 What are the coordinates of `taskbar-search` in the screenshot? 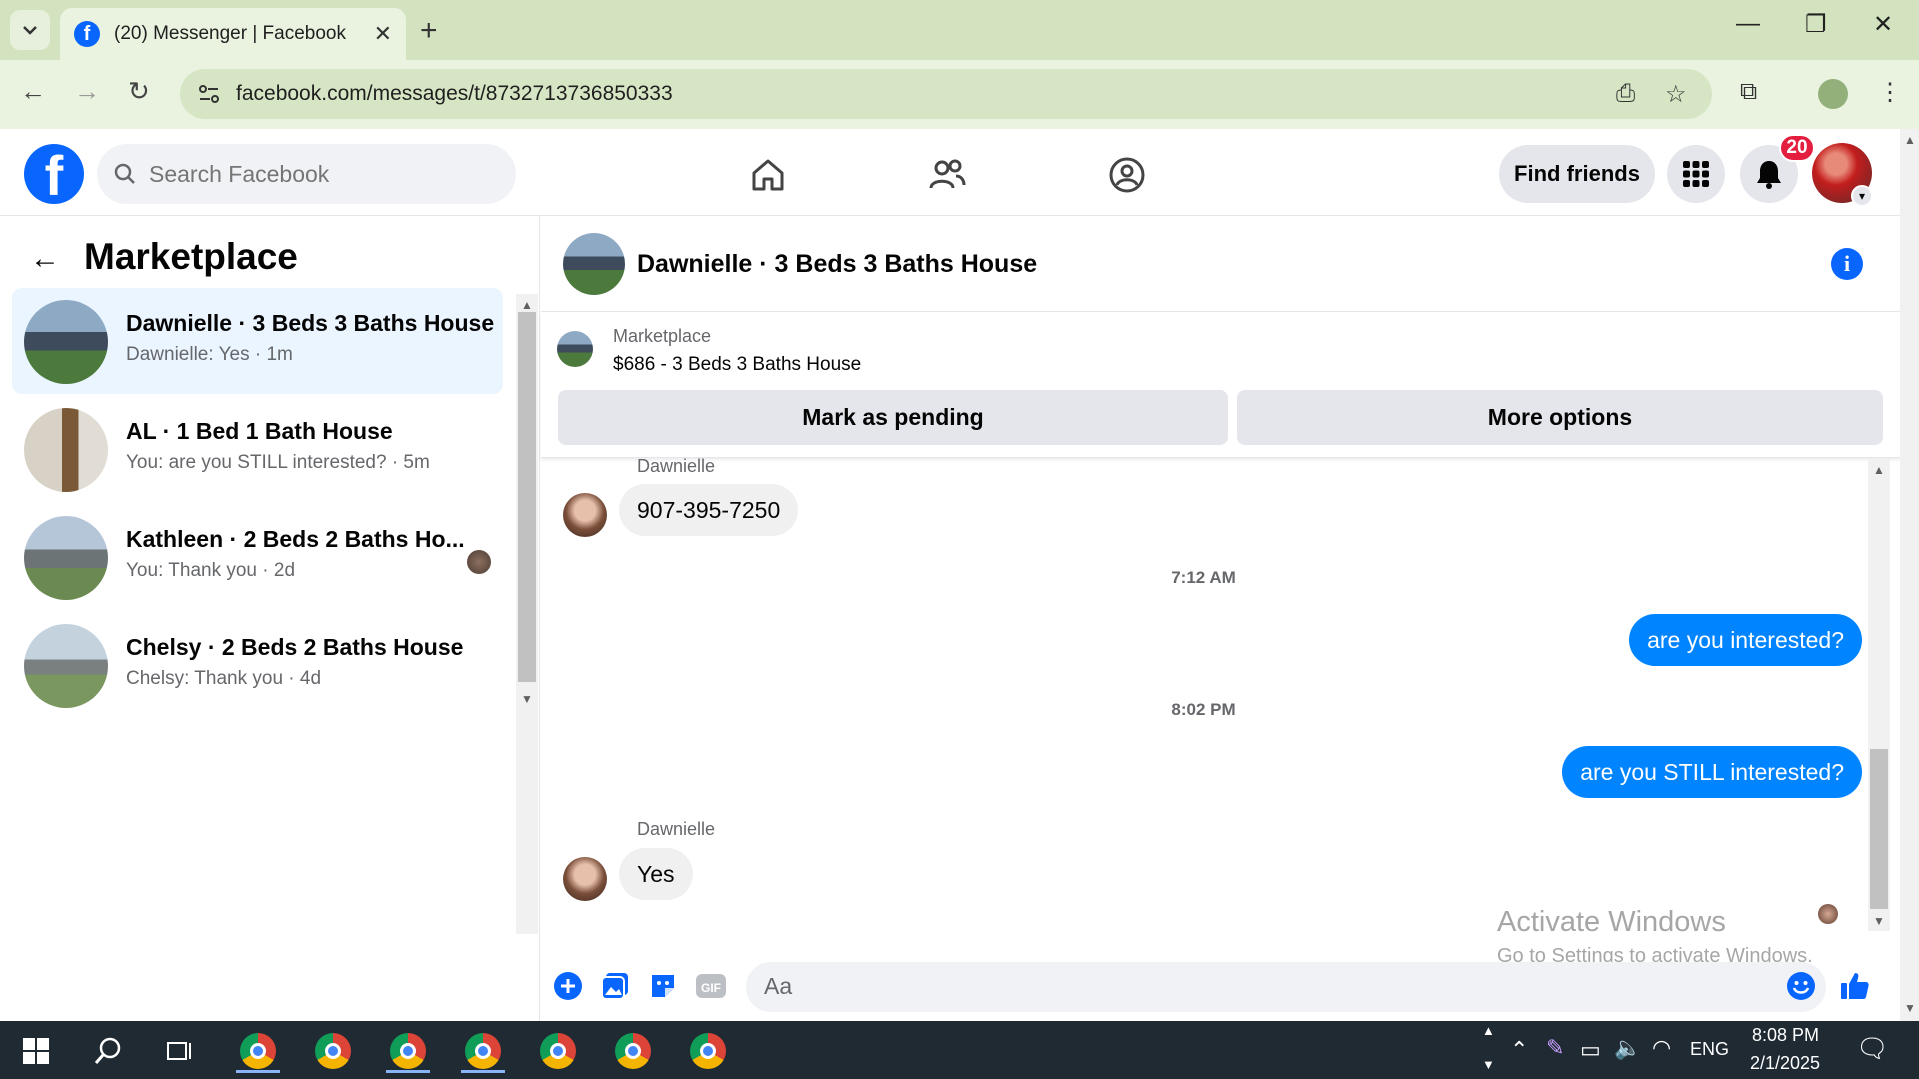 It's located at (108, 1051).